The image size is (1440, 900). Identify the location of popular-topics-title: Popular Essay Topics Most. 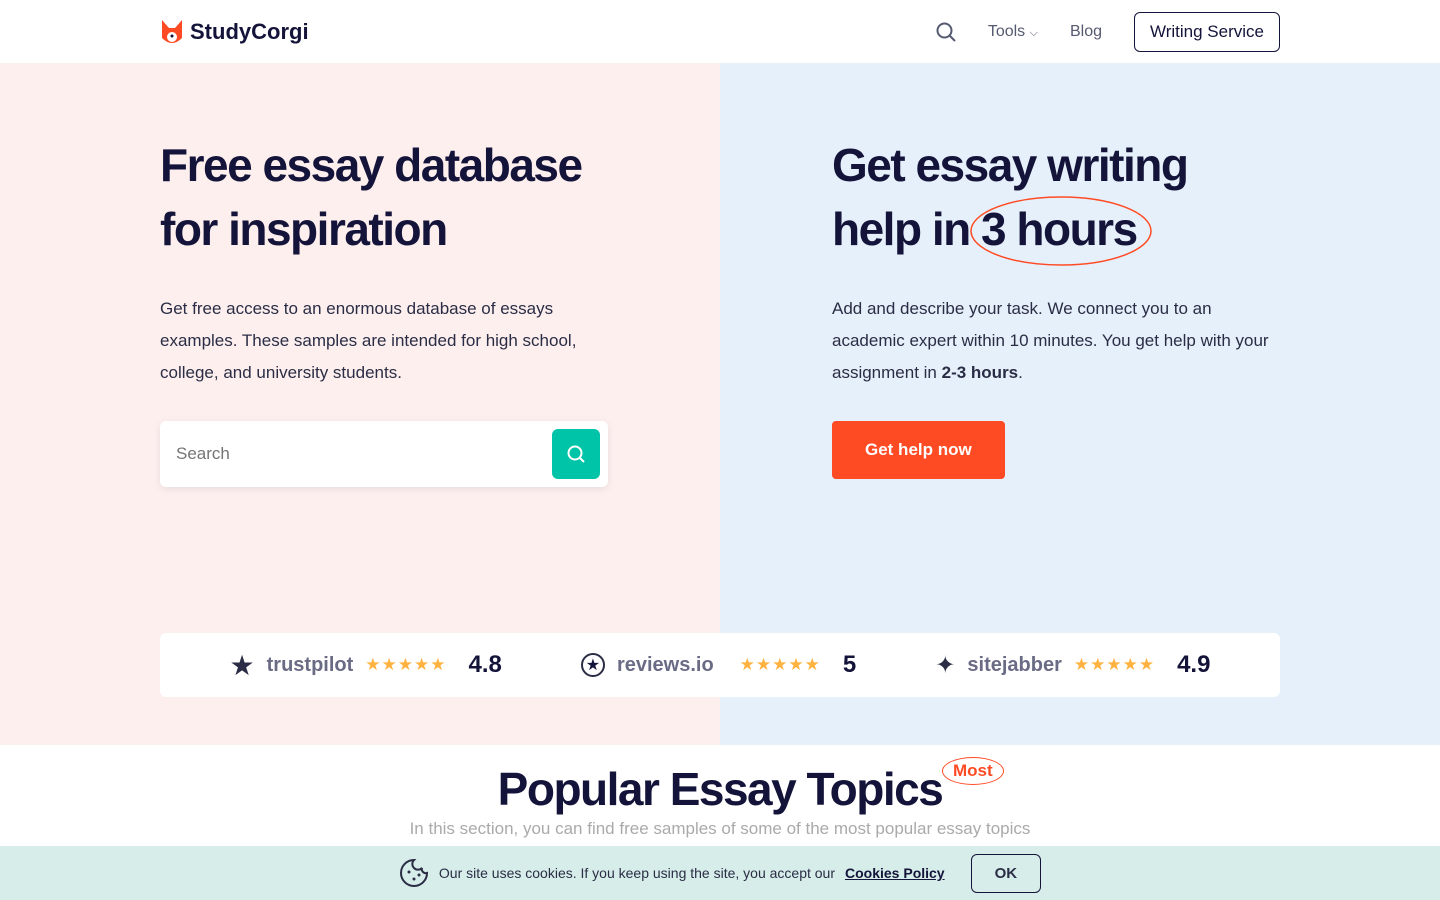
(720, 786).